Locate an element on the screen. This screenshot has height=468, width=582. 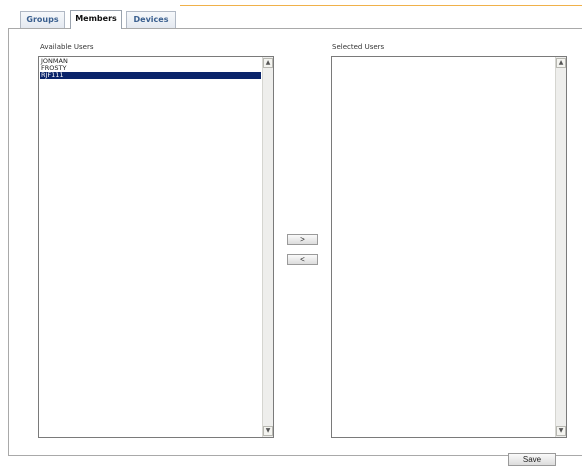
remove-user-button: < is located at coordinates (302, 259).